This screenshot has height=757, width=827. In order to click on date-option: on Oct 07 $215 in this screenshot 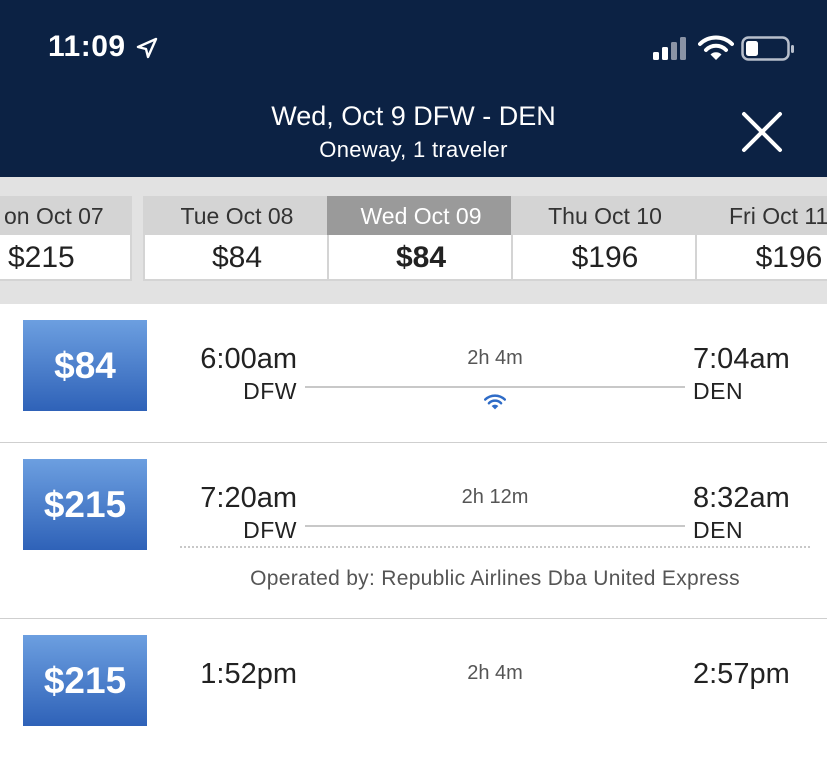, I will do `click(66, 240)`.